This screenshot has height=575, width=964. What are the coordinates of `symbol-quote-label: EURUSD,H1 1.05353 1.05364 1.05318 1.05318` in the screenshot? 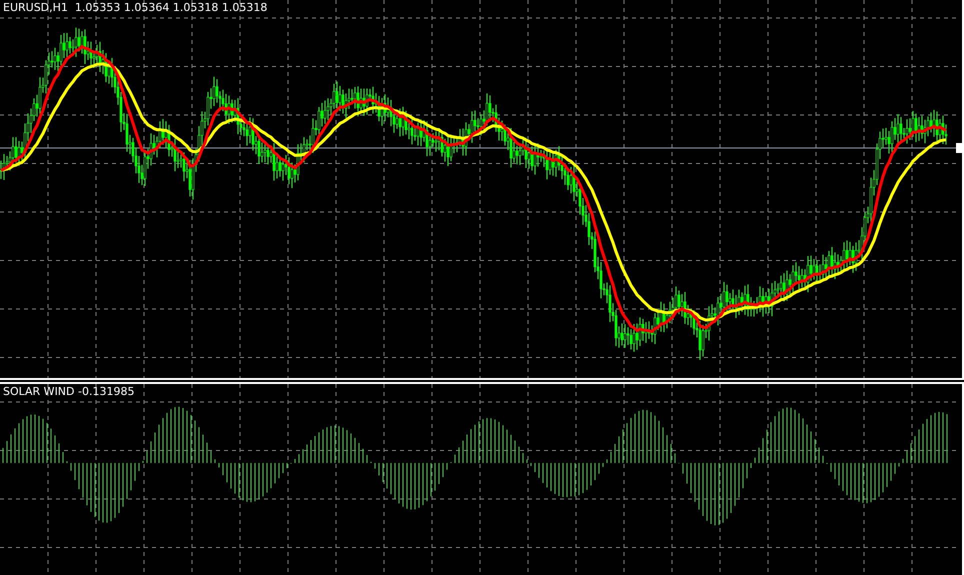 It's located at (135, 8).